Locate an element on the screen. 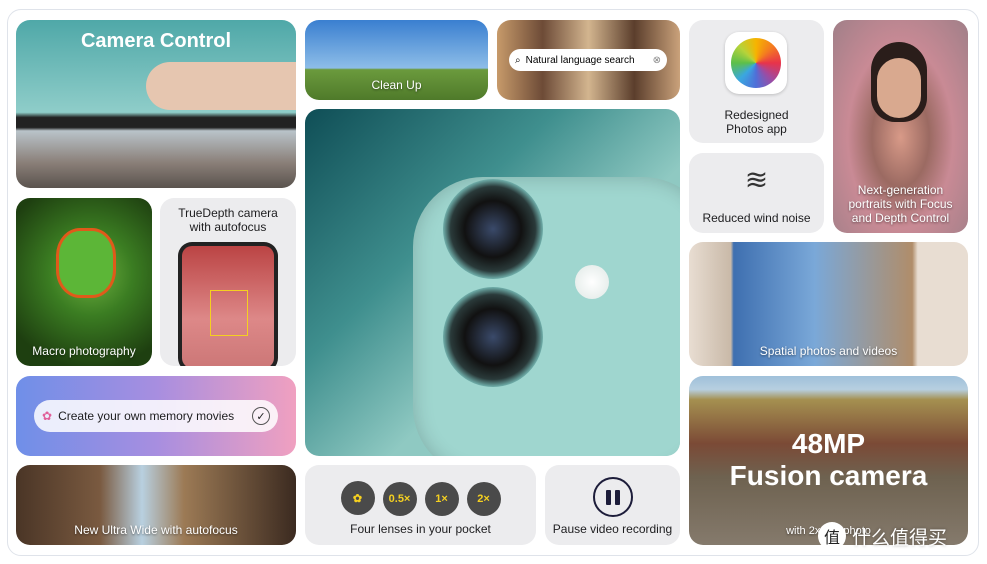  caption: Pause video recording is located at coordinates (612, 529).